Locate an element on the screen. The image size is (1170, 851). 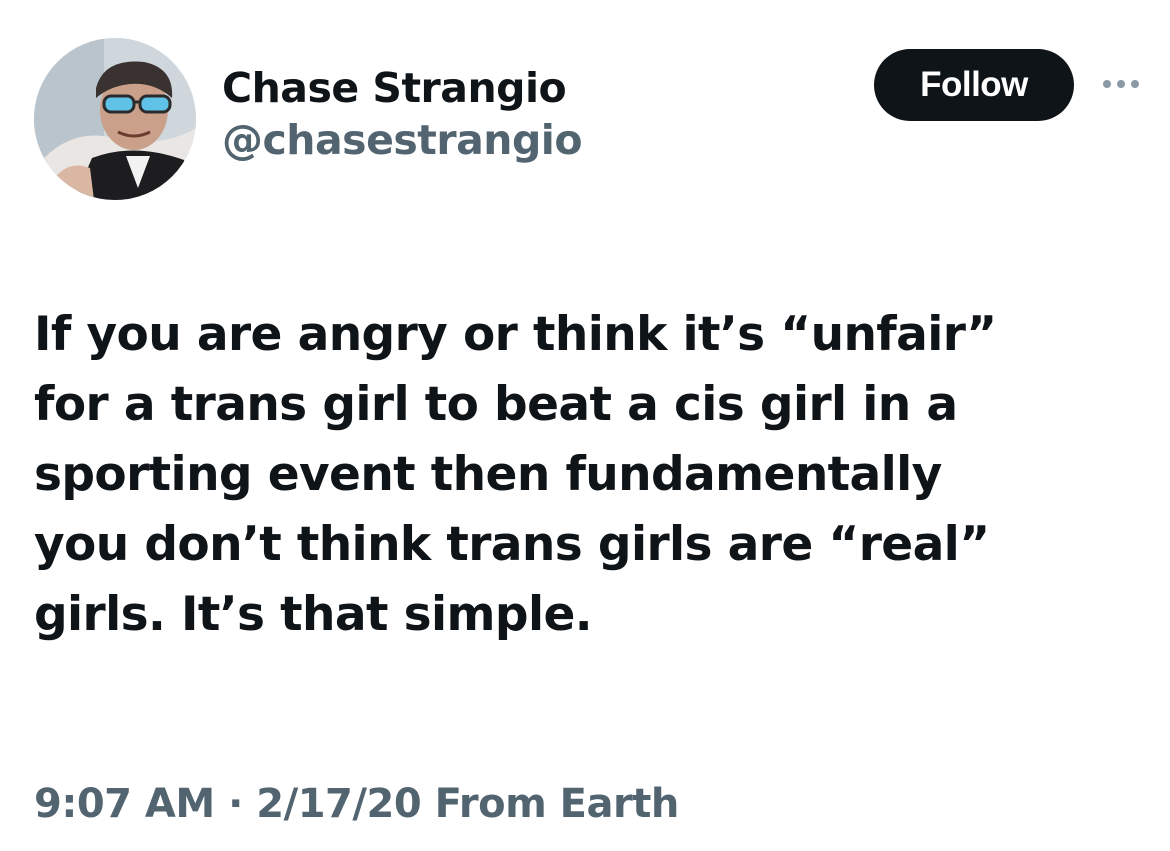
tweet-date: 2/17/20 is located at coordinates (338, 804).